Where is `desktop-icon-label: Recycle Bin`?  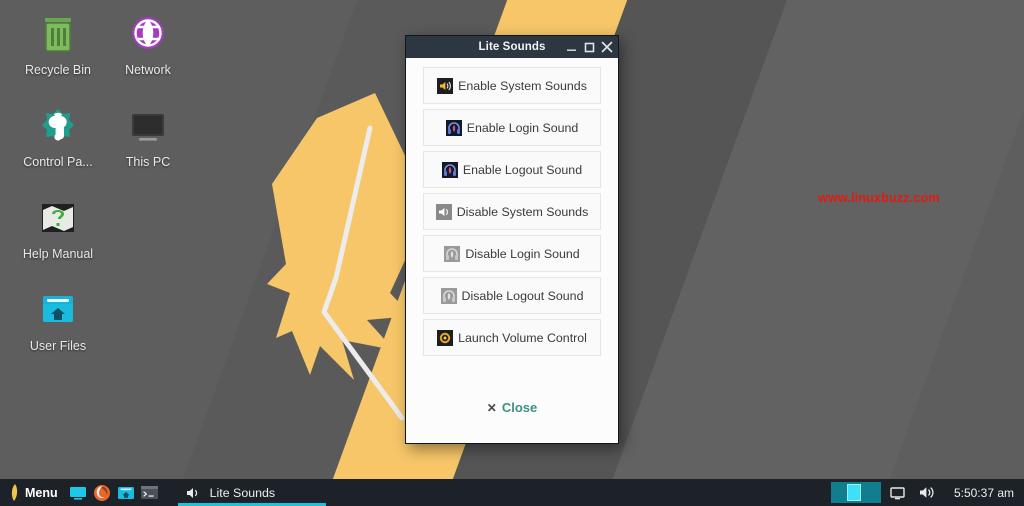 desktop-icon-label: Recycle Bin is located at coordinates (58, 70).